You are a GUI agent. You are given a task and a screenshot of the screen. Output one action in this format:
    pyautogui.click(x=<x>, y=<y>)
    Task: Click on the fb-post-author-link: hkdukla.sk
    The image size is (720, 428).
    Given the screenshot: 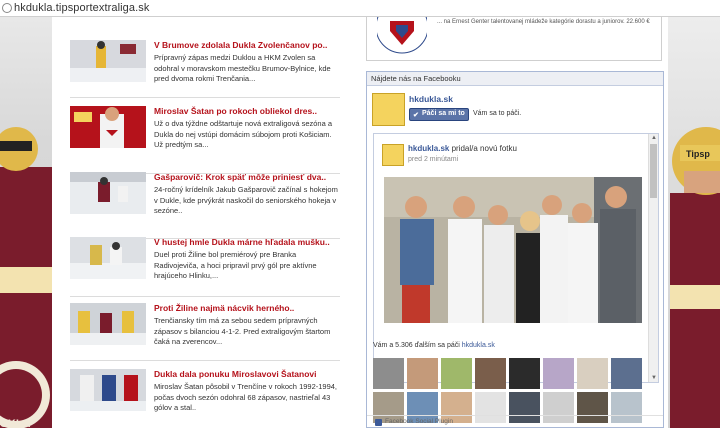 What is the action you would take?
    pyautogui.click(x=428, y=148)
    